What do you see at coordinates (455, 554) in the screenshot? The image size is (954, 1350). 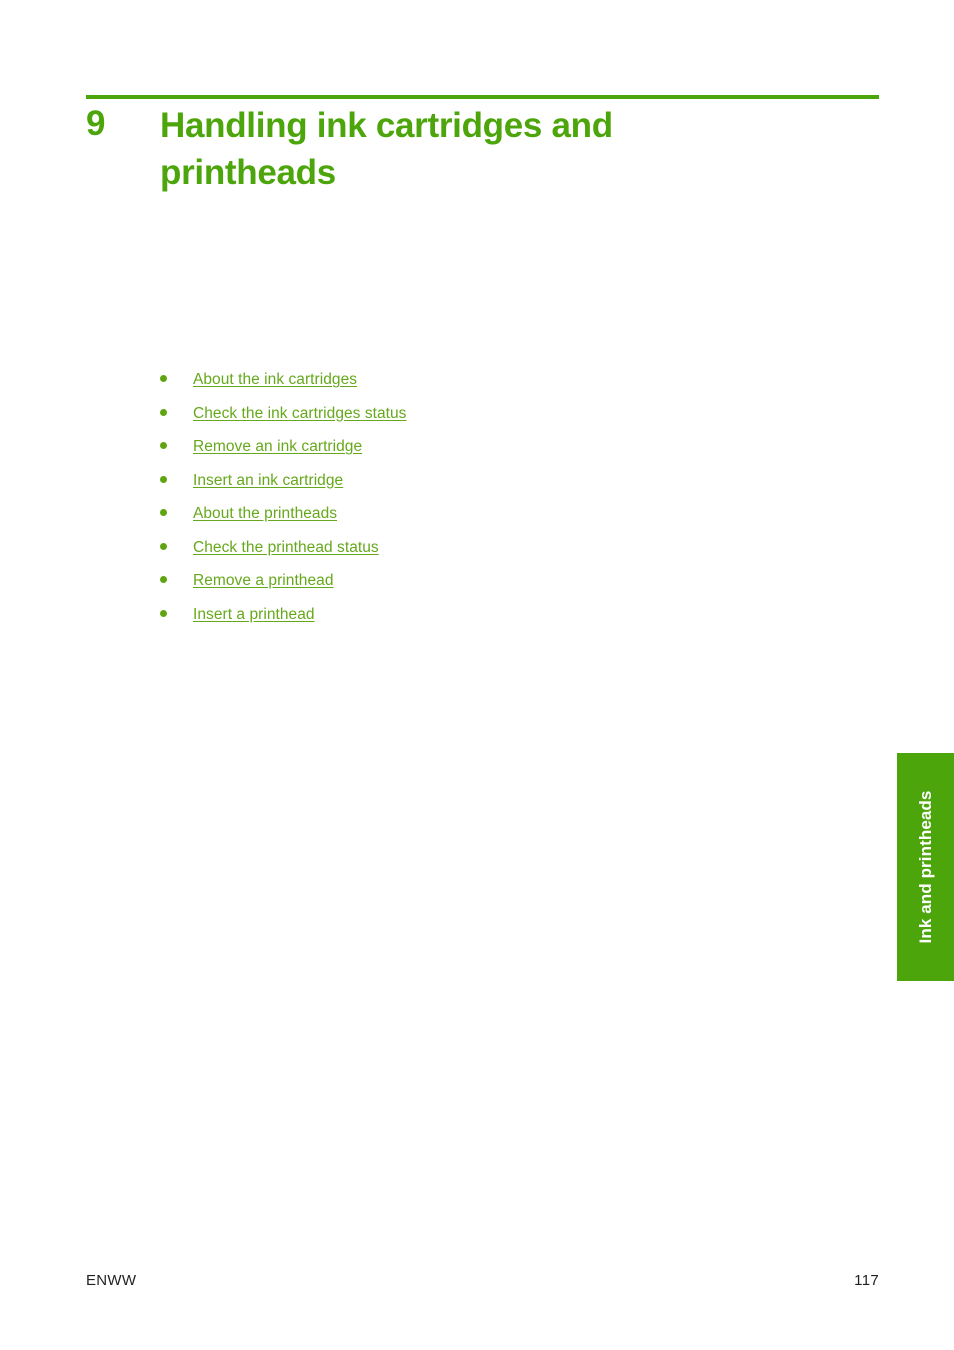 I see `list-item: Check the printhead status` at bounding box center [455, 554].